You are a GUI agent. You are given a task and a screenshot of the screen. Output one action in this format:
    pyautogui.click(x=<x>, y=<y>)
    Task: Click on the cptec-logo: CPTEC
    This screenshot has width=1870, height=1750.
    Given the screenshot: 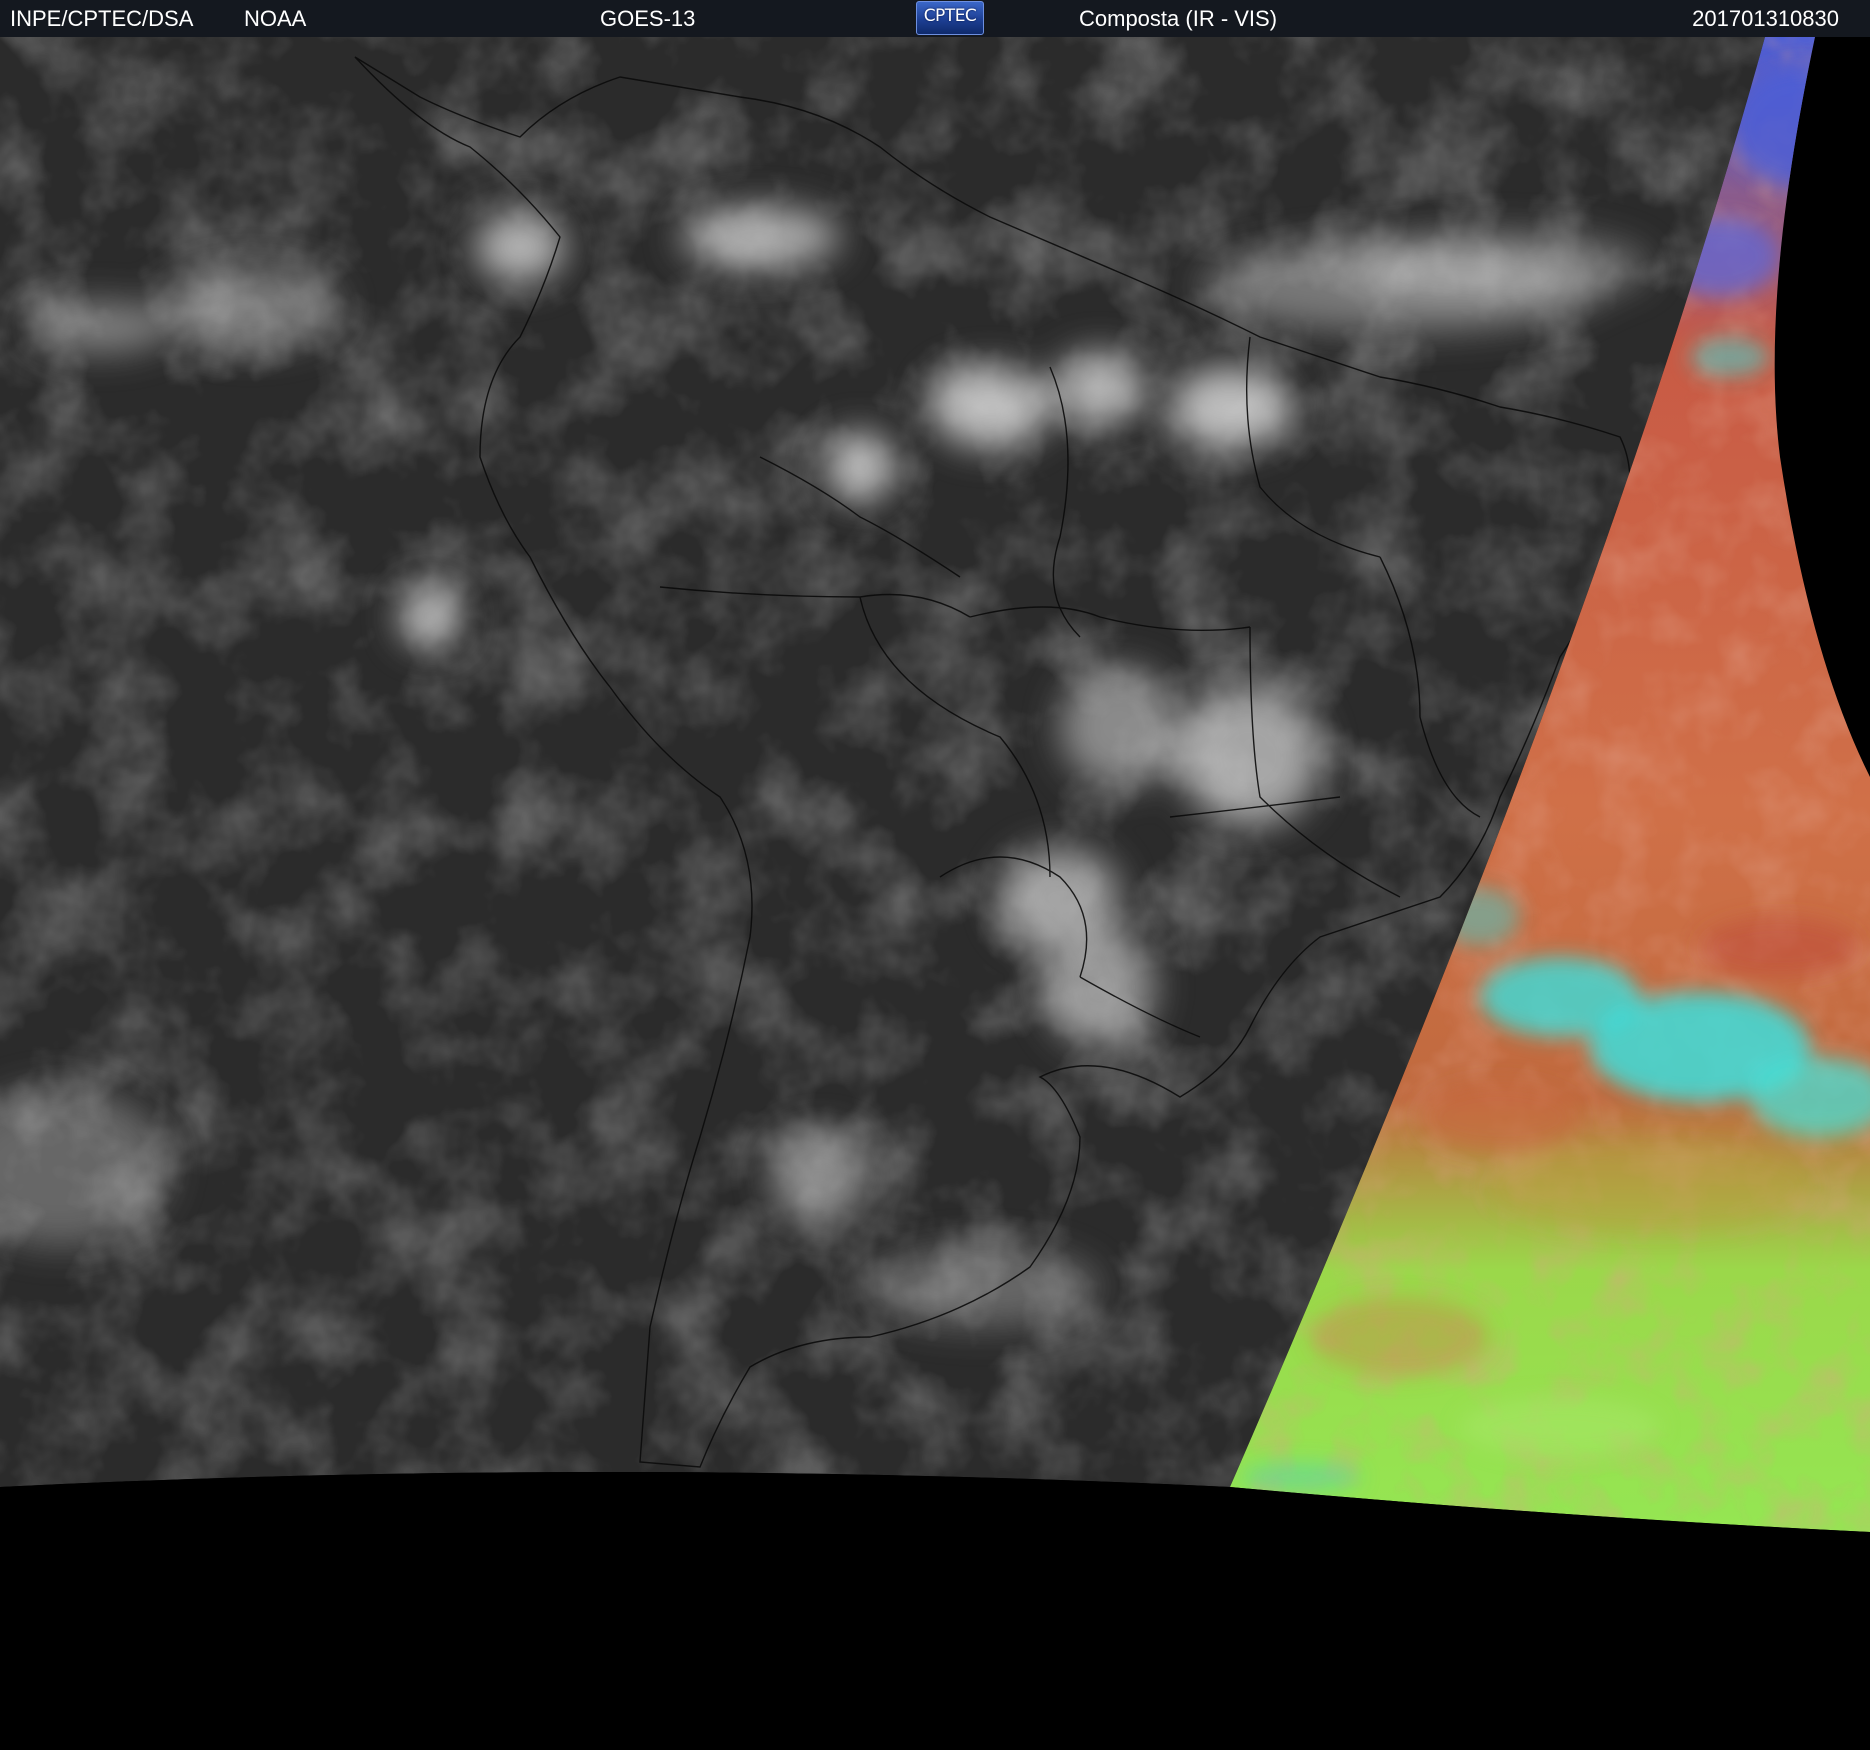 What is the action you would take?
    pyautogui.click(x=950, y=18)
    